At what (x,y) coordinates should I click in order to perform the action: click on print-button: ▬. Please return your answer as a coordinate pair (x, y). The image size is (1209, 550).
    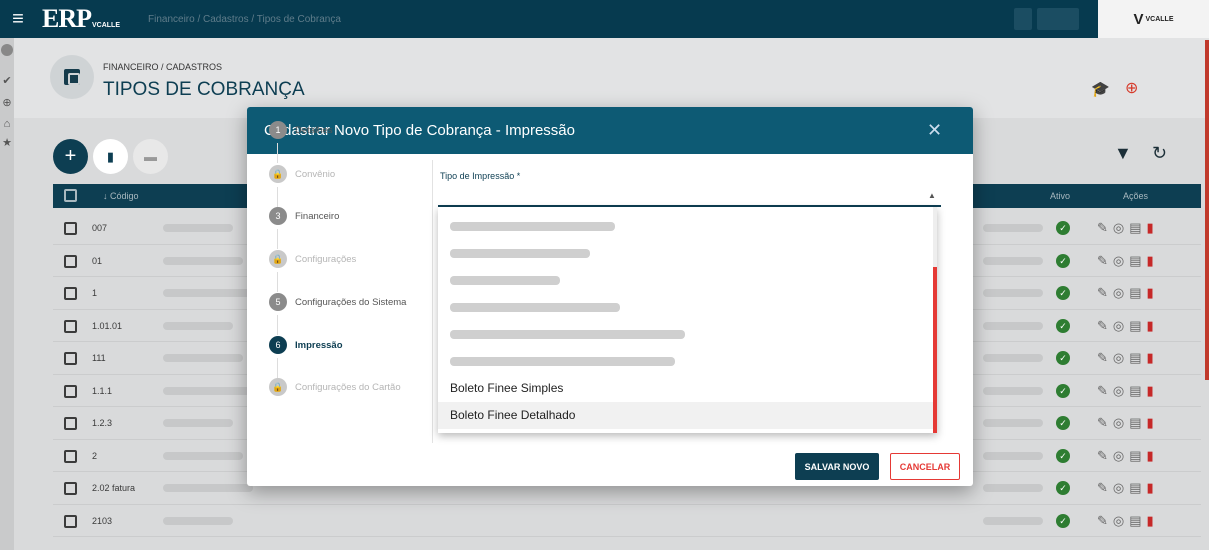
    Looking at the image, I should click on (150, 156).